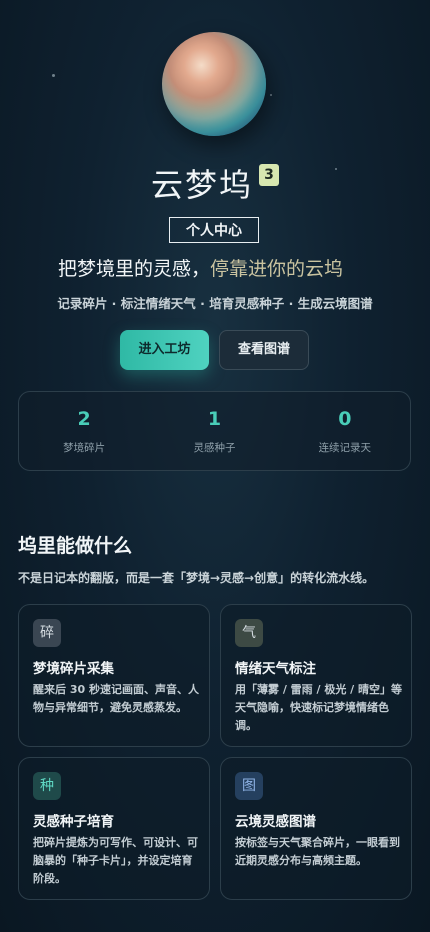  I want to click on enter-workshop-button: 进入工坊, so click(164, 350).